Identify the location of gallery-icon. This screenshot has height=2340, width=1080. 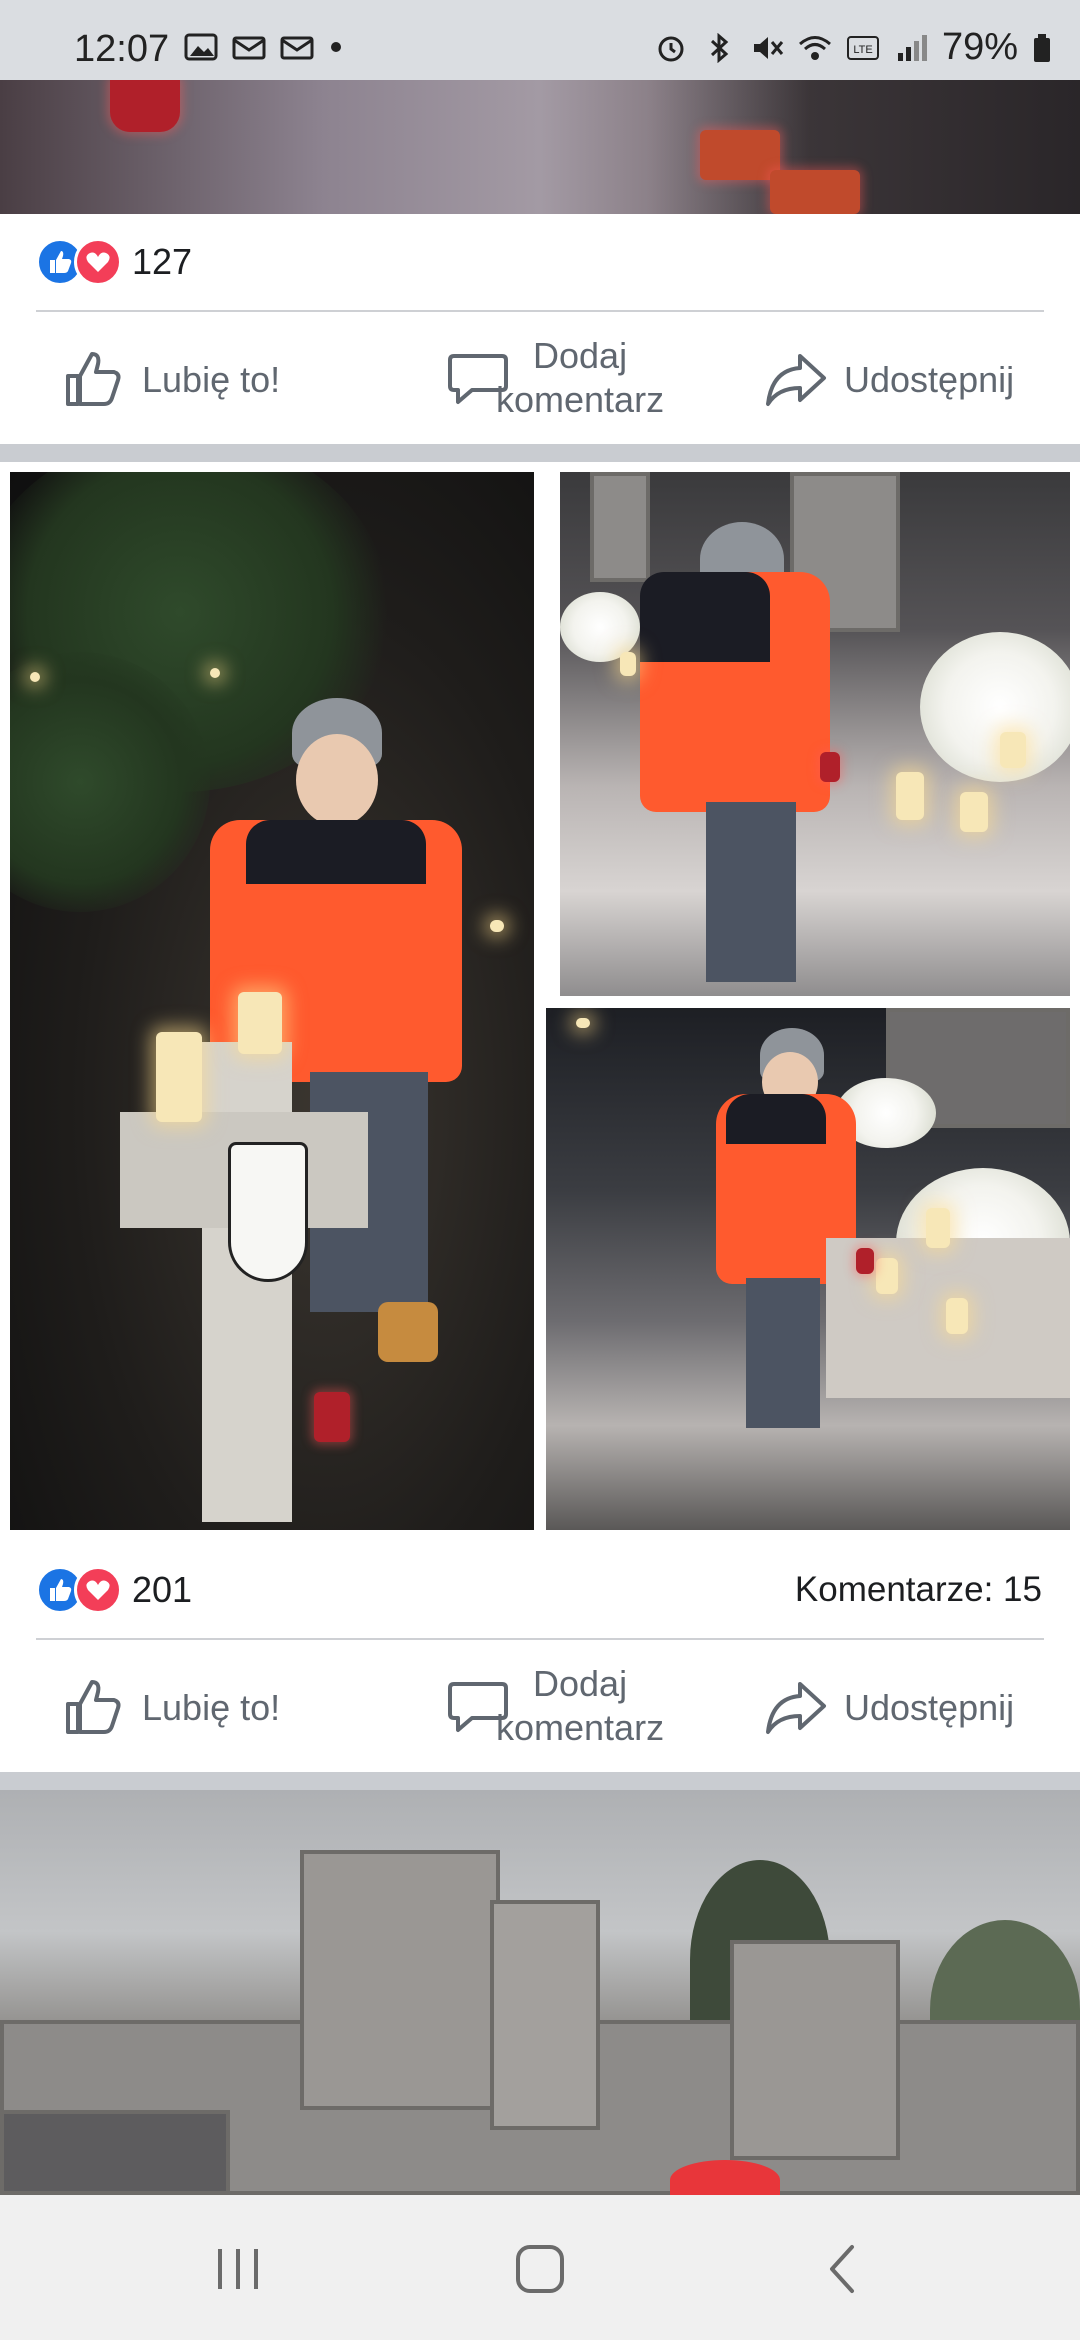
(201, 47).